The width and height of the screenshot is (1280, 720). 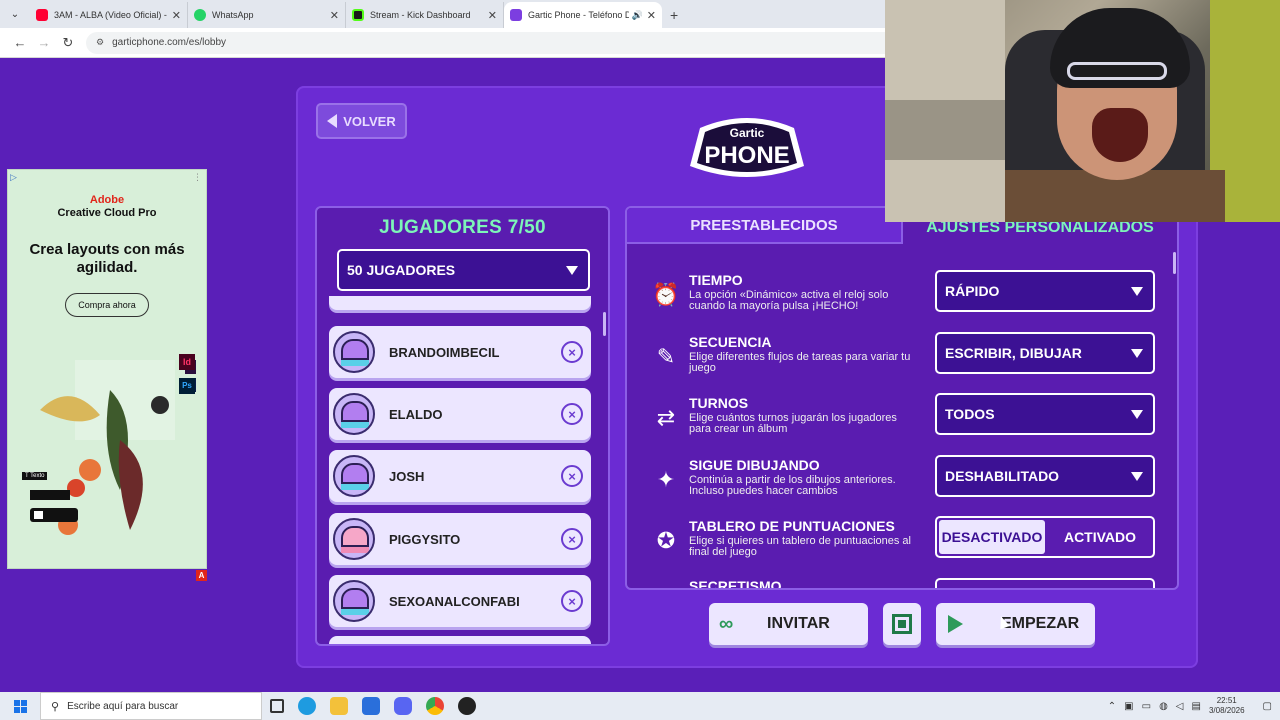 I want to click on player-card: PIGGYSITO ×, so click(x=460, y=539).